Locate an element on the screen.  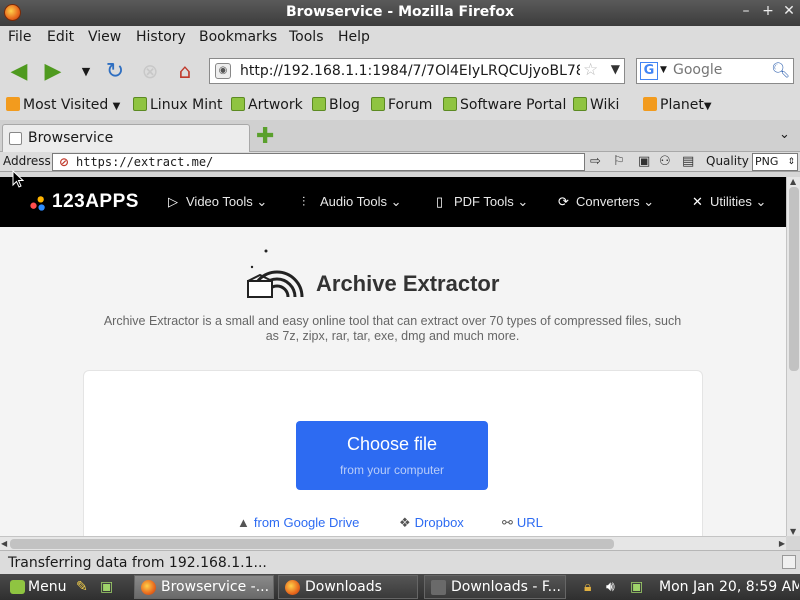
bookmark-forum: Forum is located at coordinates (401, 105).